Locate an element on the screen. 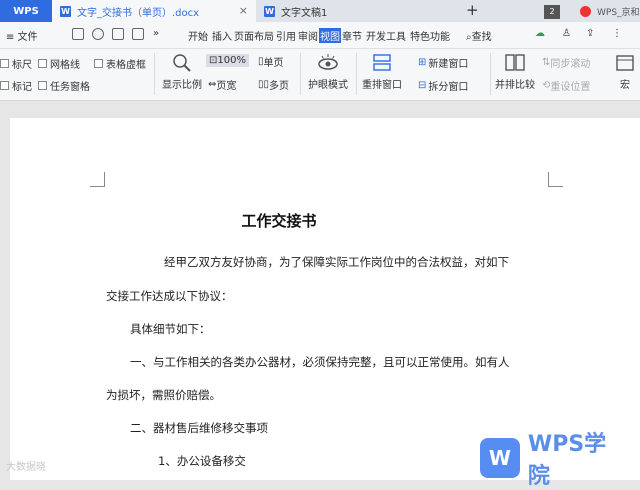 The image size is (640, 490). new-window-icon: ⊞ is located at coordinates (422, 62).